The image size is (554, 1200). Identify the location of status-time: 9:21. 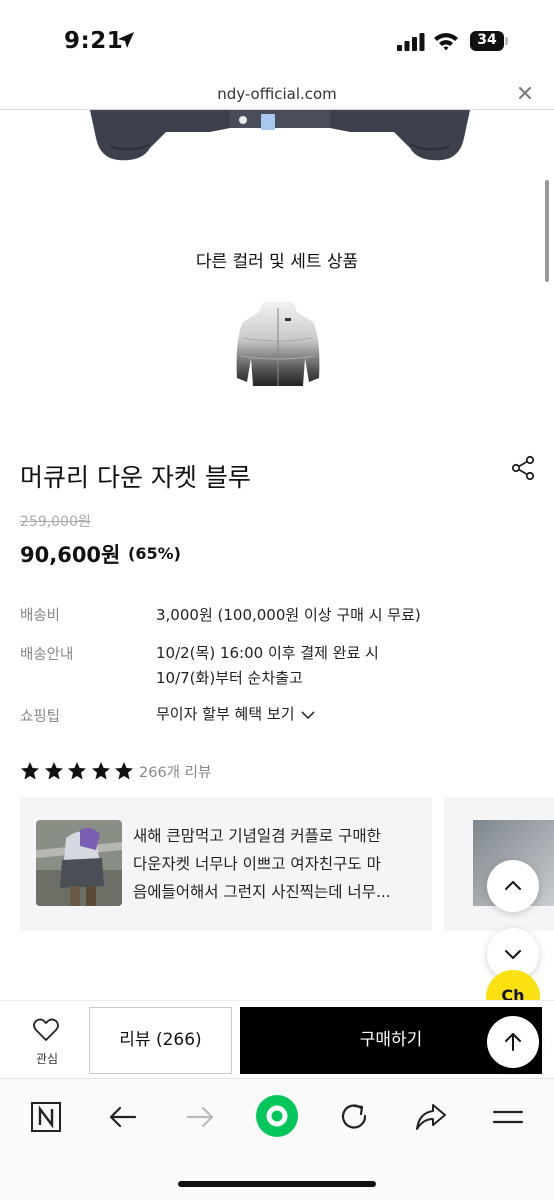
(94, 41).